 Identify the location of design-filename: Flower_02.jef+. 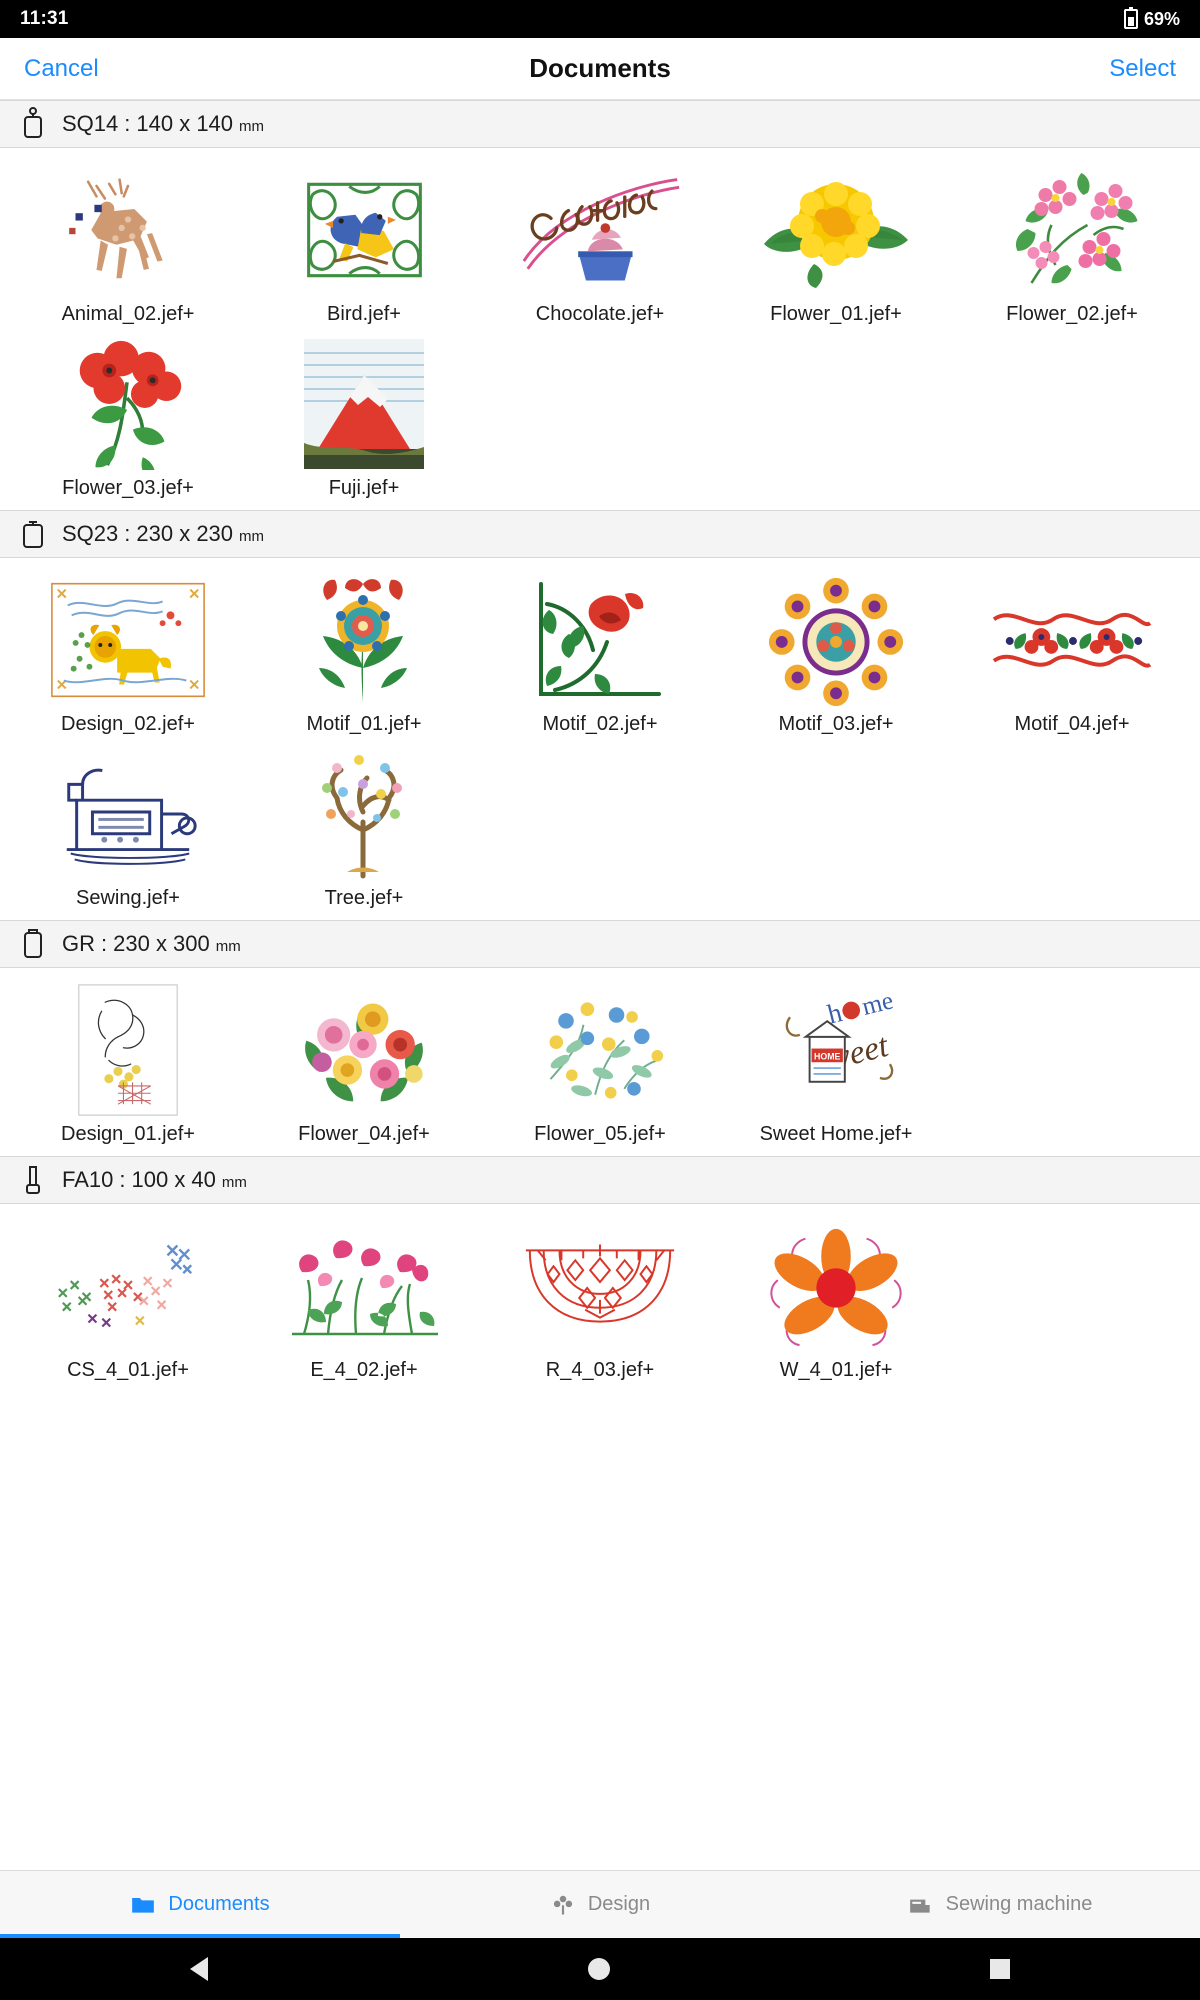
(1072, 314).